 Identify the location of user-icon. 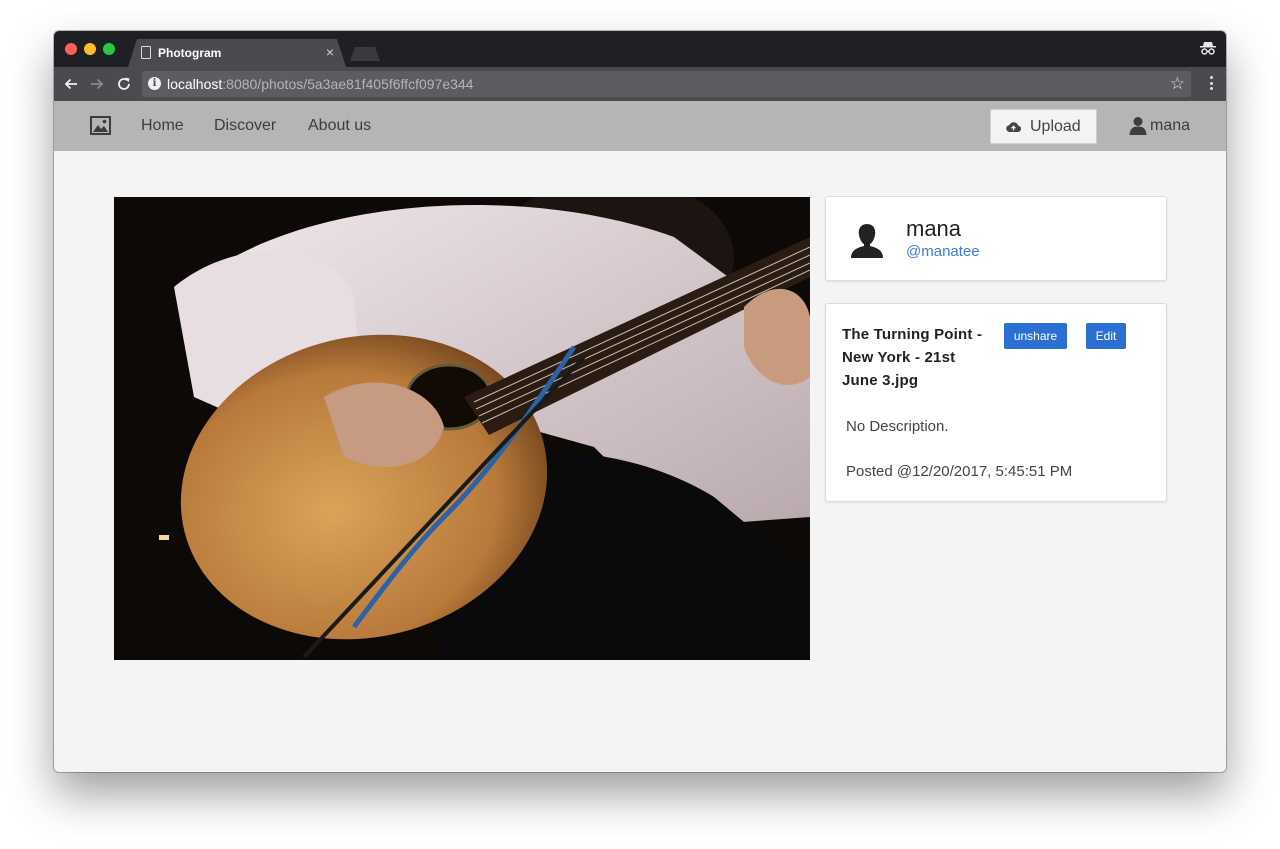
(1138, 125).